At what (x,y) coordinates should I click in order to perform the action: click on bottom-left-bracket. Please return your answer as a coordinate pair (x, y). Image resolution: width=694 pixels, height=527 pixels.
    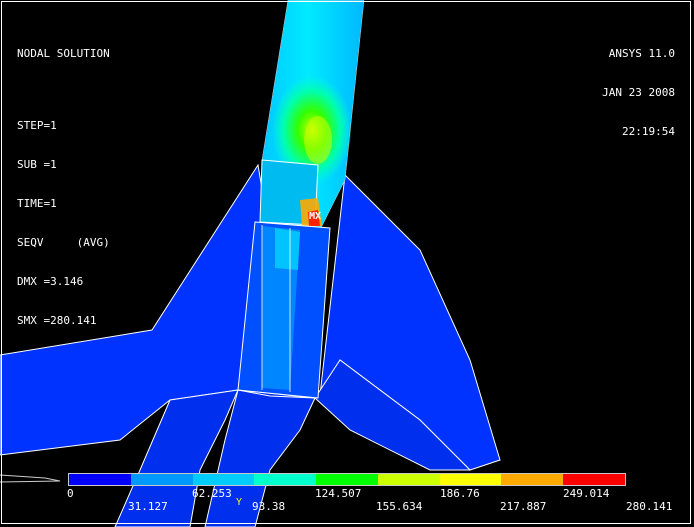
    Looking at the image, I should click on (30, 478).